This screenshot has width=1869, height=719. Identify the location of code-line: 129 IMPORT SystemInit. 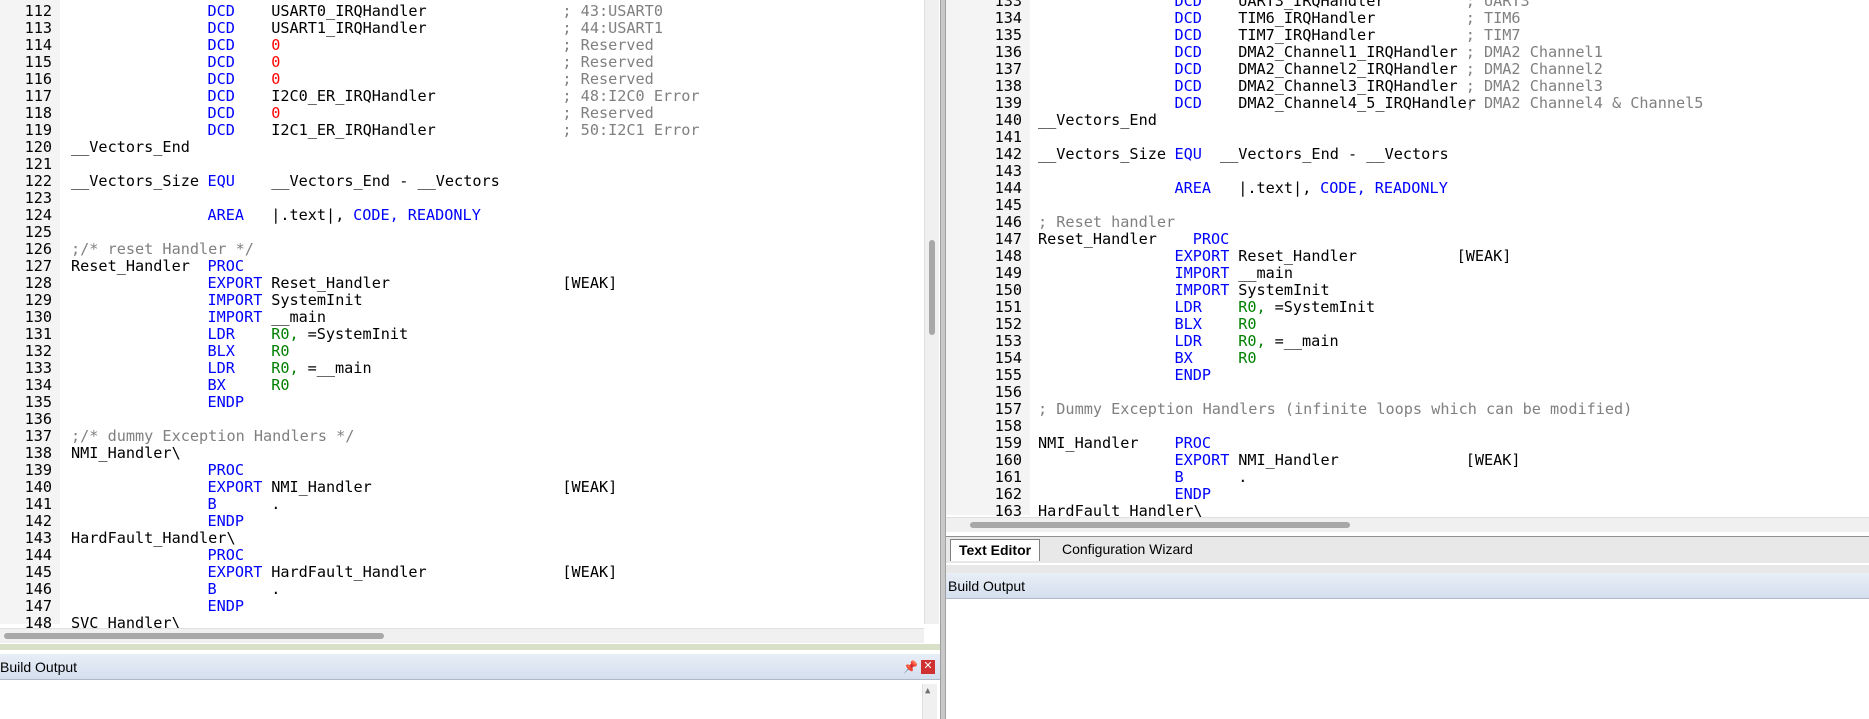
(460, 300).